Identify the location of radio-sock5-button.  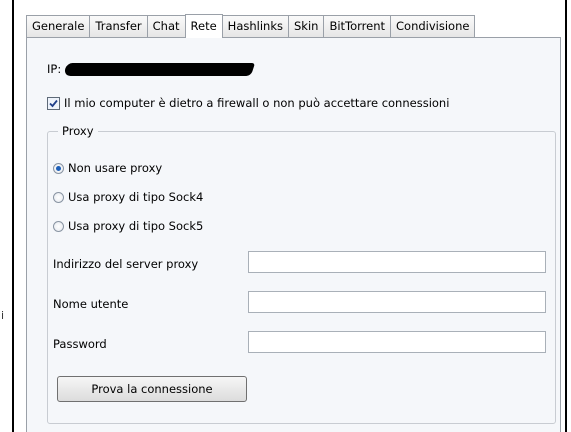
(58, 226).